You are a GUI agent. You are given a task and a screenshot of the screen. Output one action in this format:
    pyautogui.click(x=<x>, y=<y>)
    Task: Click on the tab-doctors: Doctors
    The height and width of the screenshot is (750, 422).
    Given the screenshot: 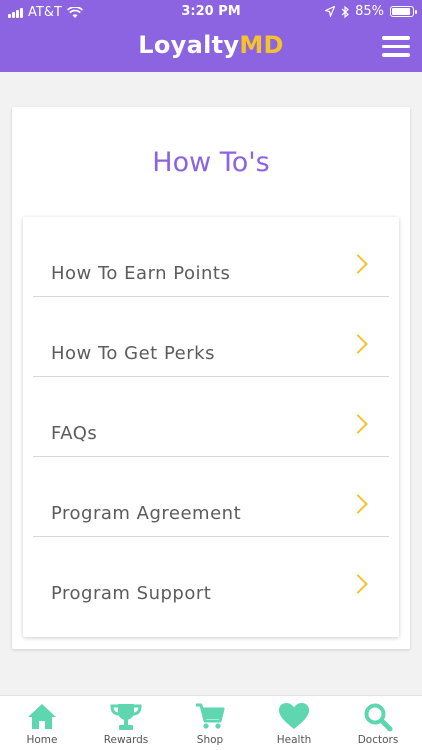 What is the action you would take?
    pyautogui.click(x=378, y=723)
    